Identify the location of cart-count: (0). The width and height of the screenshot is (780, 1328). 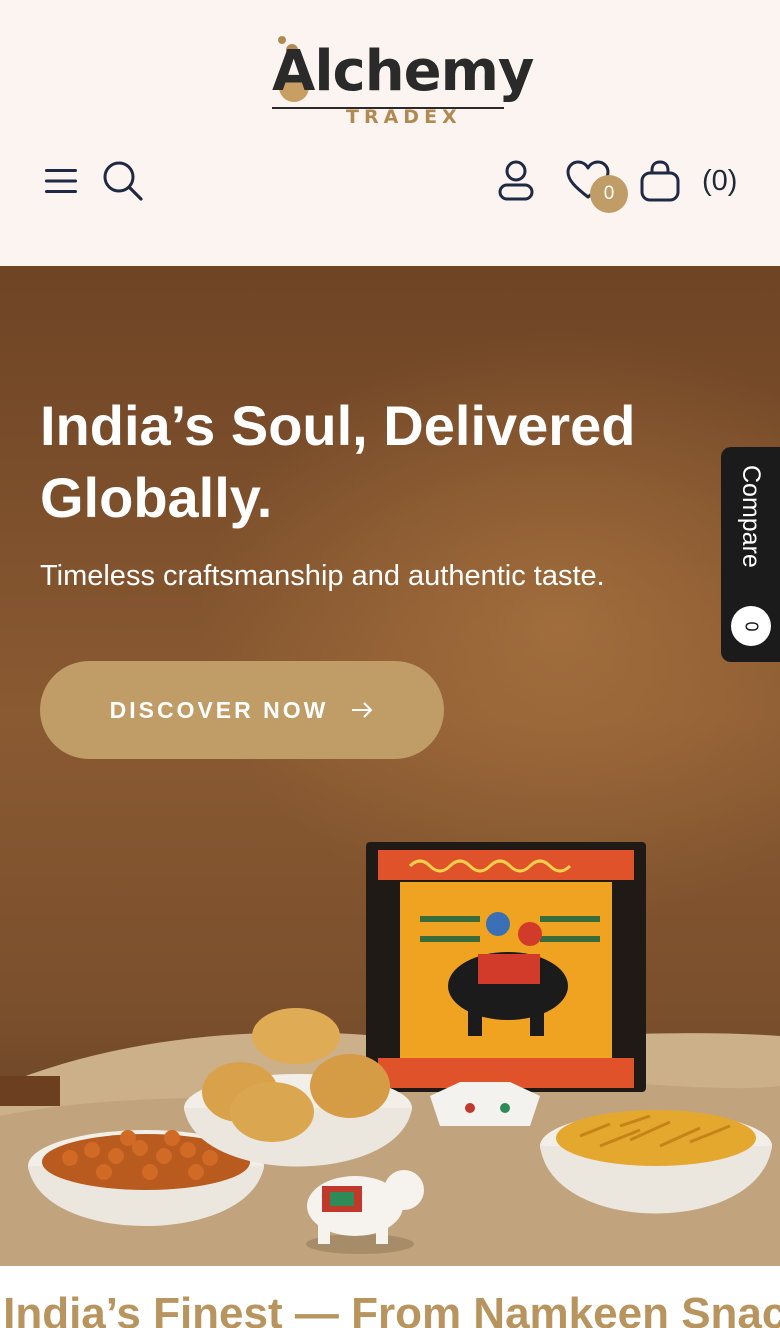
(719, 181).